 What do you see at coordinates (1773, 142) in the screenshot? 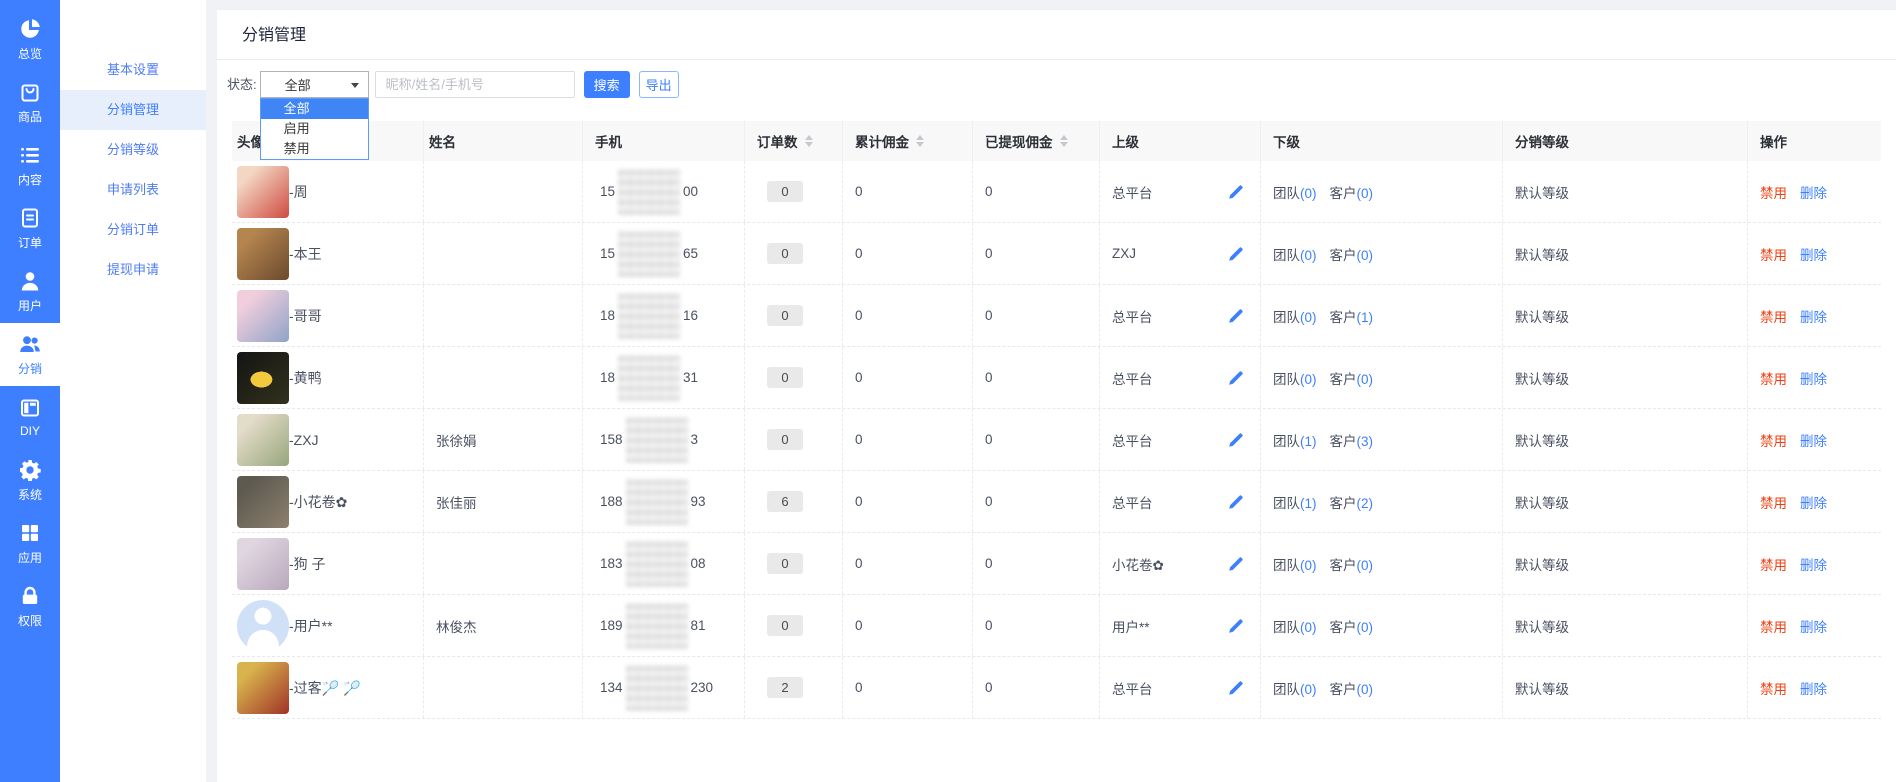
I see `column-header-操作: 操作` at bounding box center [1773, 142].